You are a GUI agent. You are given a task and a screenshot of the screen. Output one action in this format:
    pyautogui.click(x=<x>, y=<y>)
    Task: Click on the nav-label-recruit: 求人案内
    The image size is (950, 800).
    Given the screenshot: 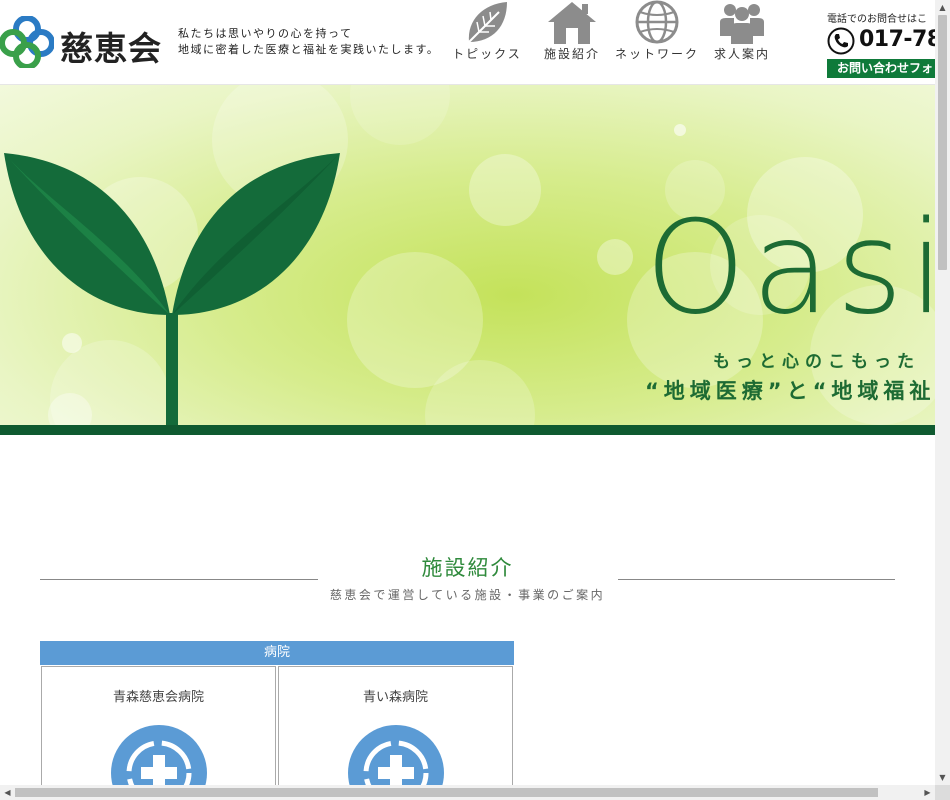 What is the action you would take?
    pyautogui.click(x=741, y=54)
    